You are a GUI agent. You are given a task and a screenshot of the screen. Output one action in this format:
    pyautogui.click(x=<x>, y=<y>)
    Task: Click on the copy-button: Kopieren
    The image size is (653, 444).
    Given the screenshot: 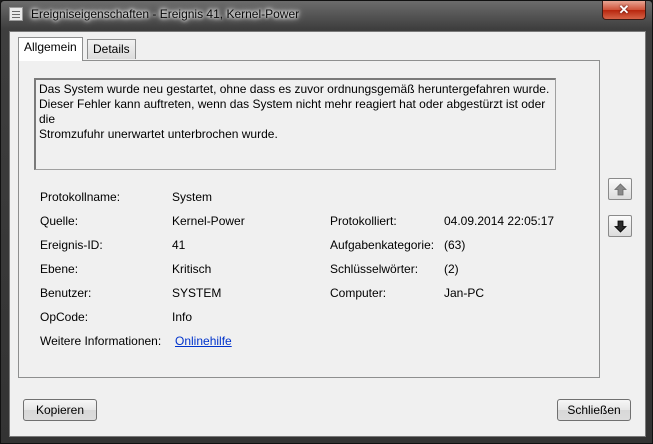 What is the action you would take?
    pyautogui.click(x=60, y=410)
    